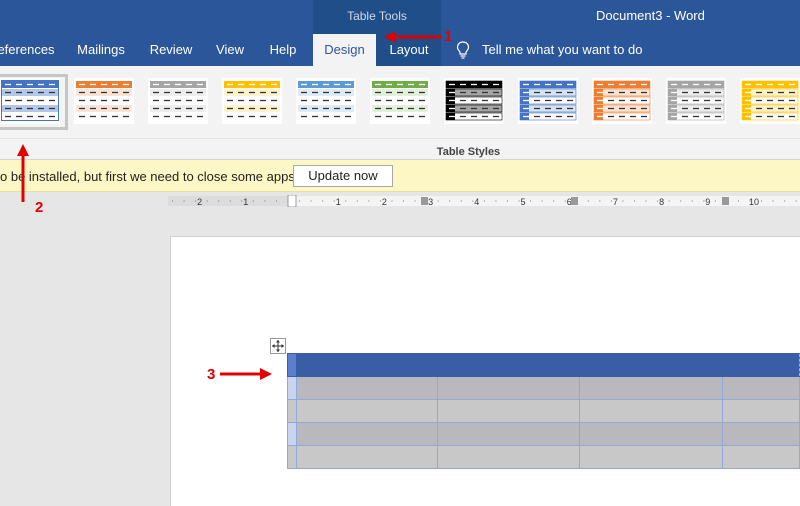 This screenshot has width=800, height=506. Describe the element at coordinates (448, 36) in the screenshot. I see `annotation-label-1: 1` at that location.